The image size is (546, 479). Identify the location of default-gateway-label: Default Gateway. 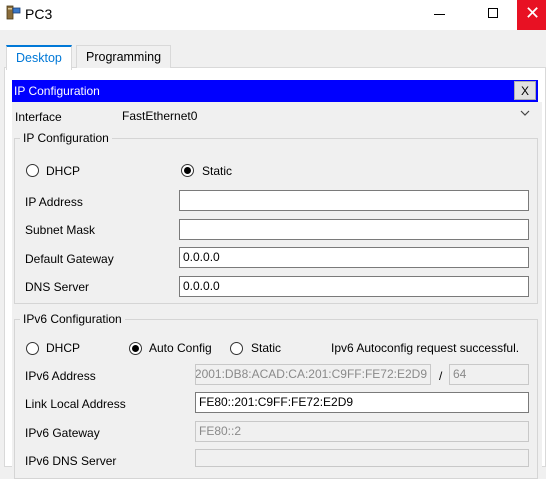
(69, 259).